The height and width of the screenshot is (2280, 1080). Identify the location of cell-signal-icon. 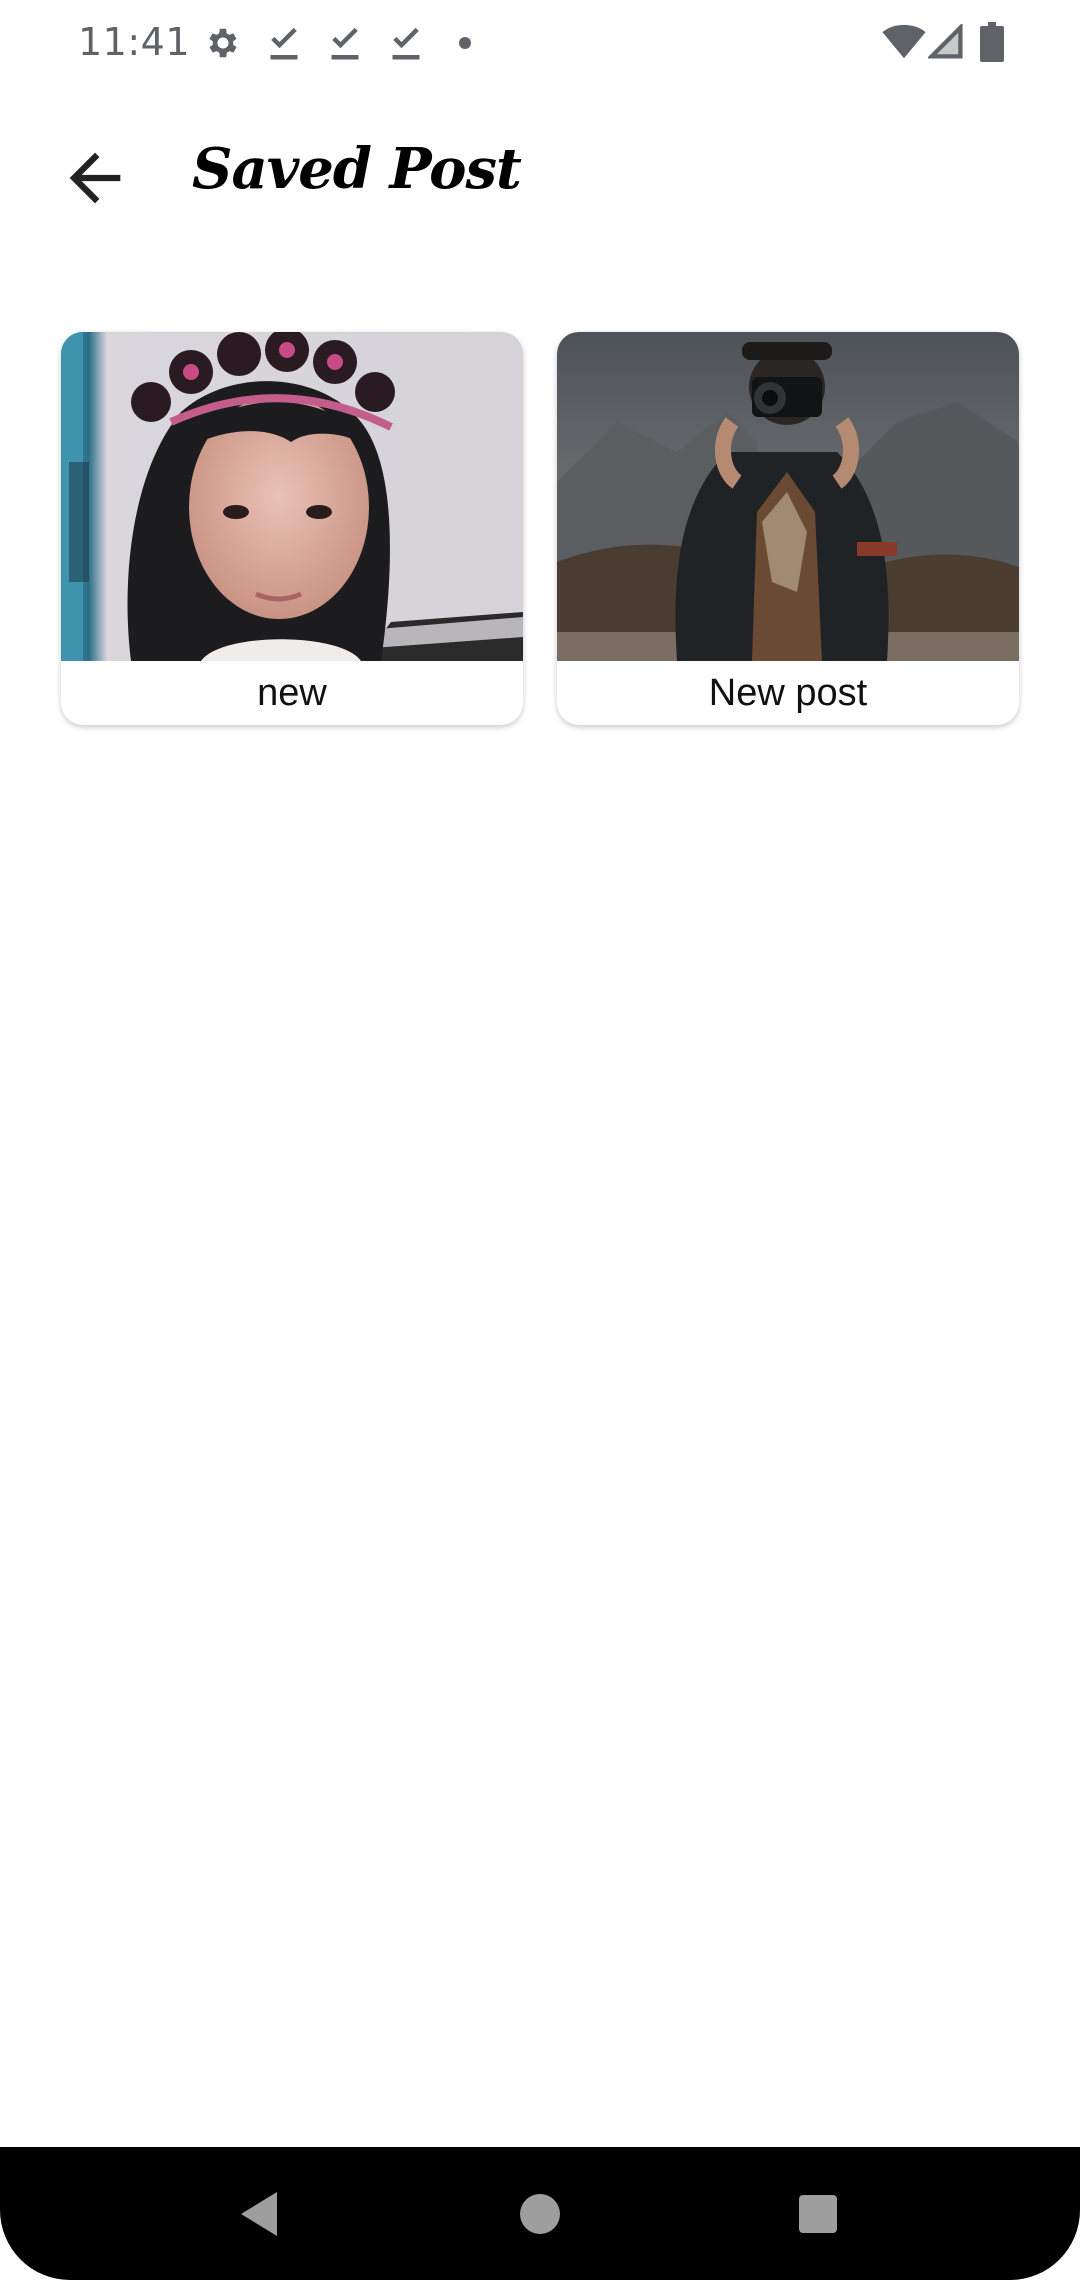
(945, 43).